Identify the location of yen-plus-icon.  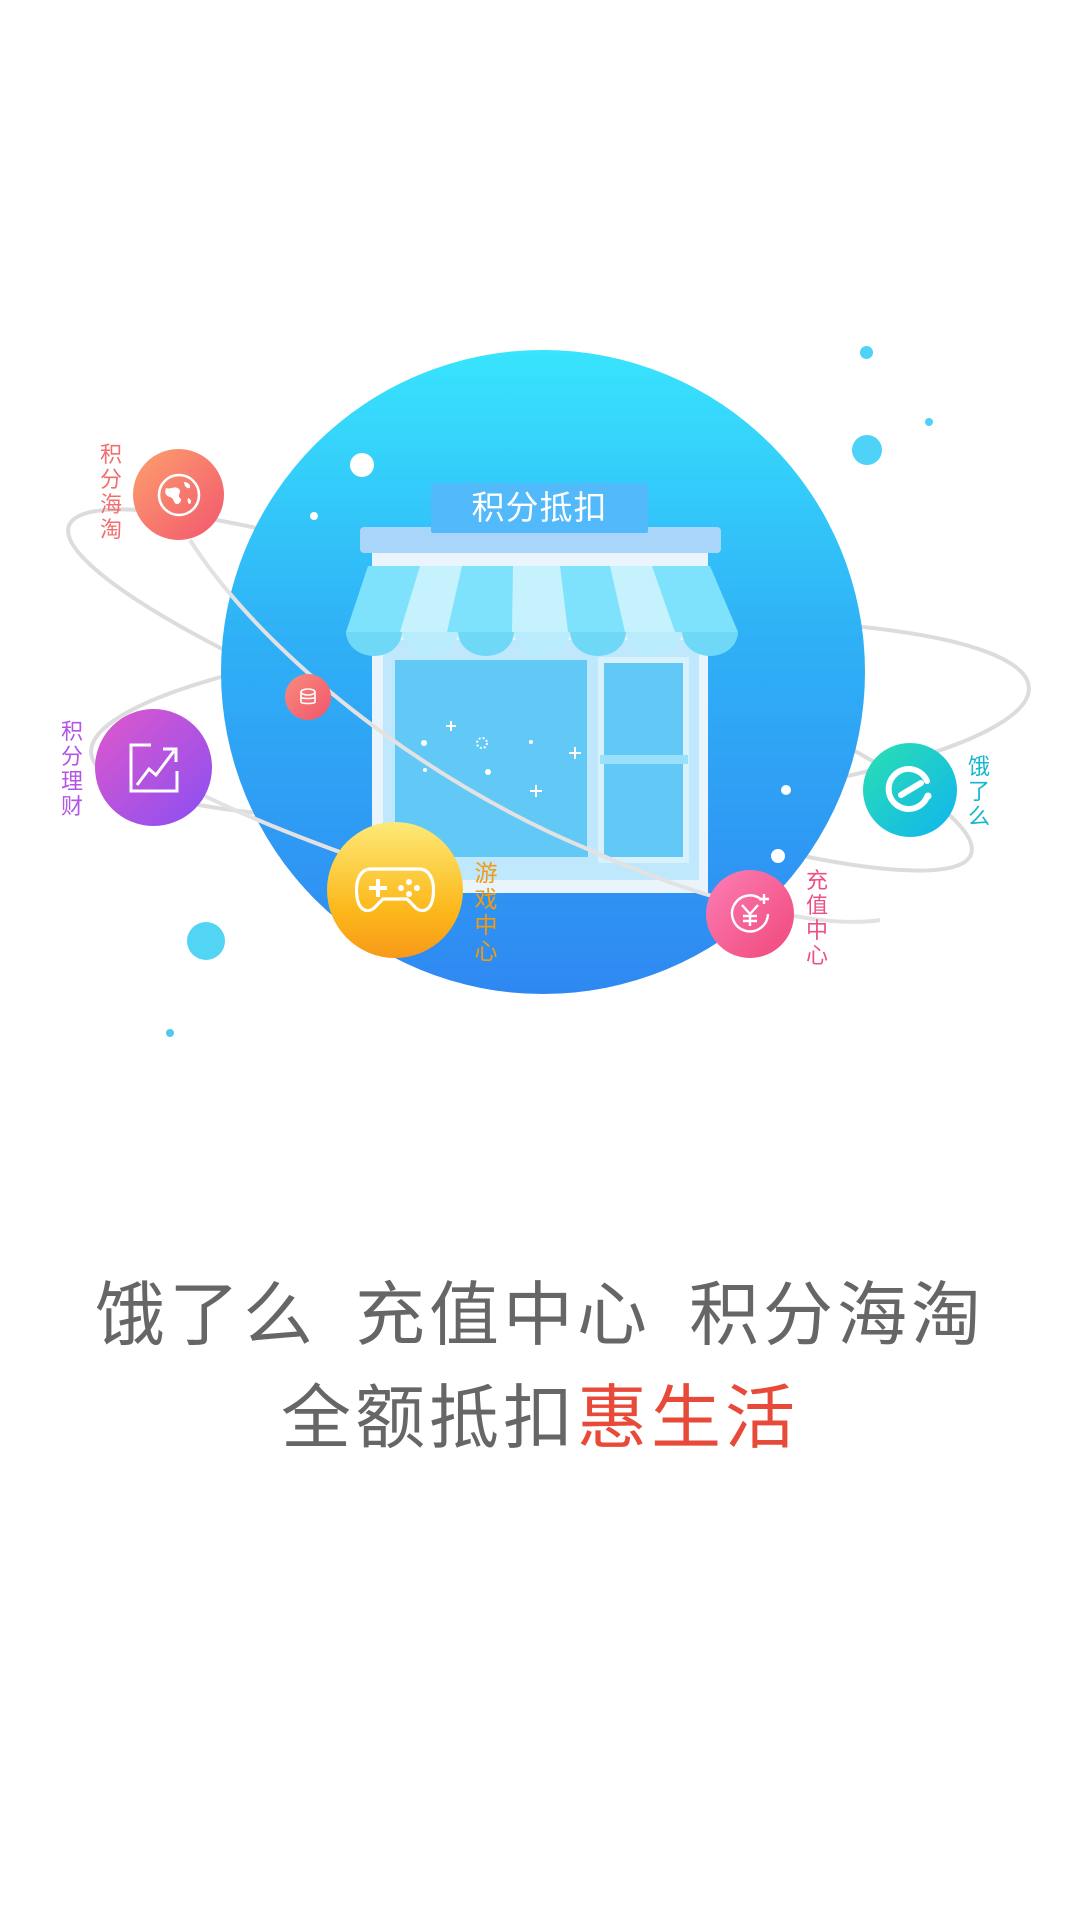
(750, 913).